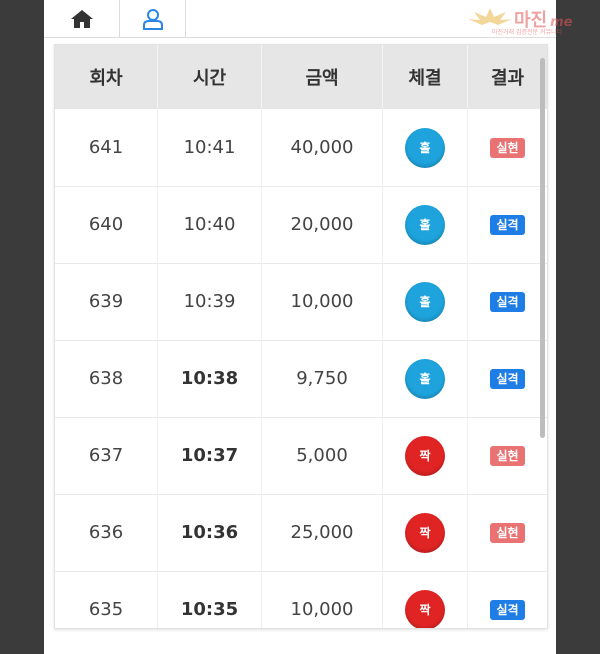  I want to click on scrollbar, so click(542, 248).